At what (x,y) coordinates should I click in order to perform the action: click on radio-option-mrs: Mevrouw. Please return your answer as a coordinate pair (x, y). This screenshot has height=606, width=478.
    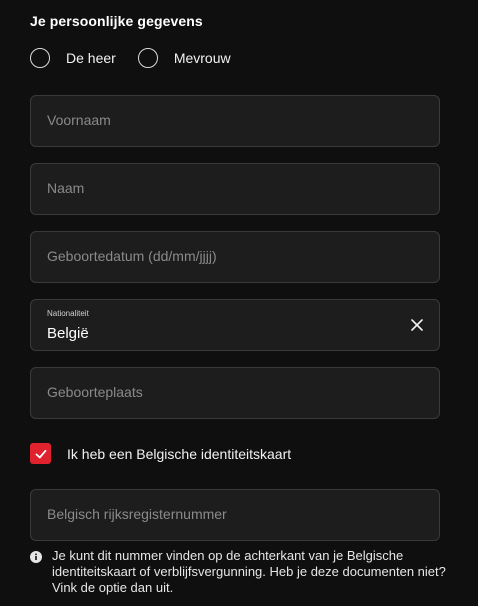
    Looking at the image, I should click on (184, 58).